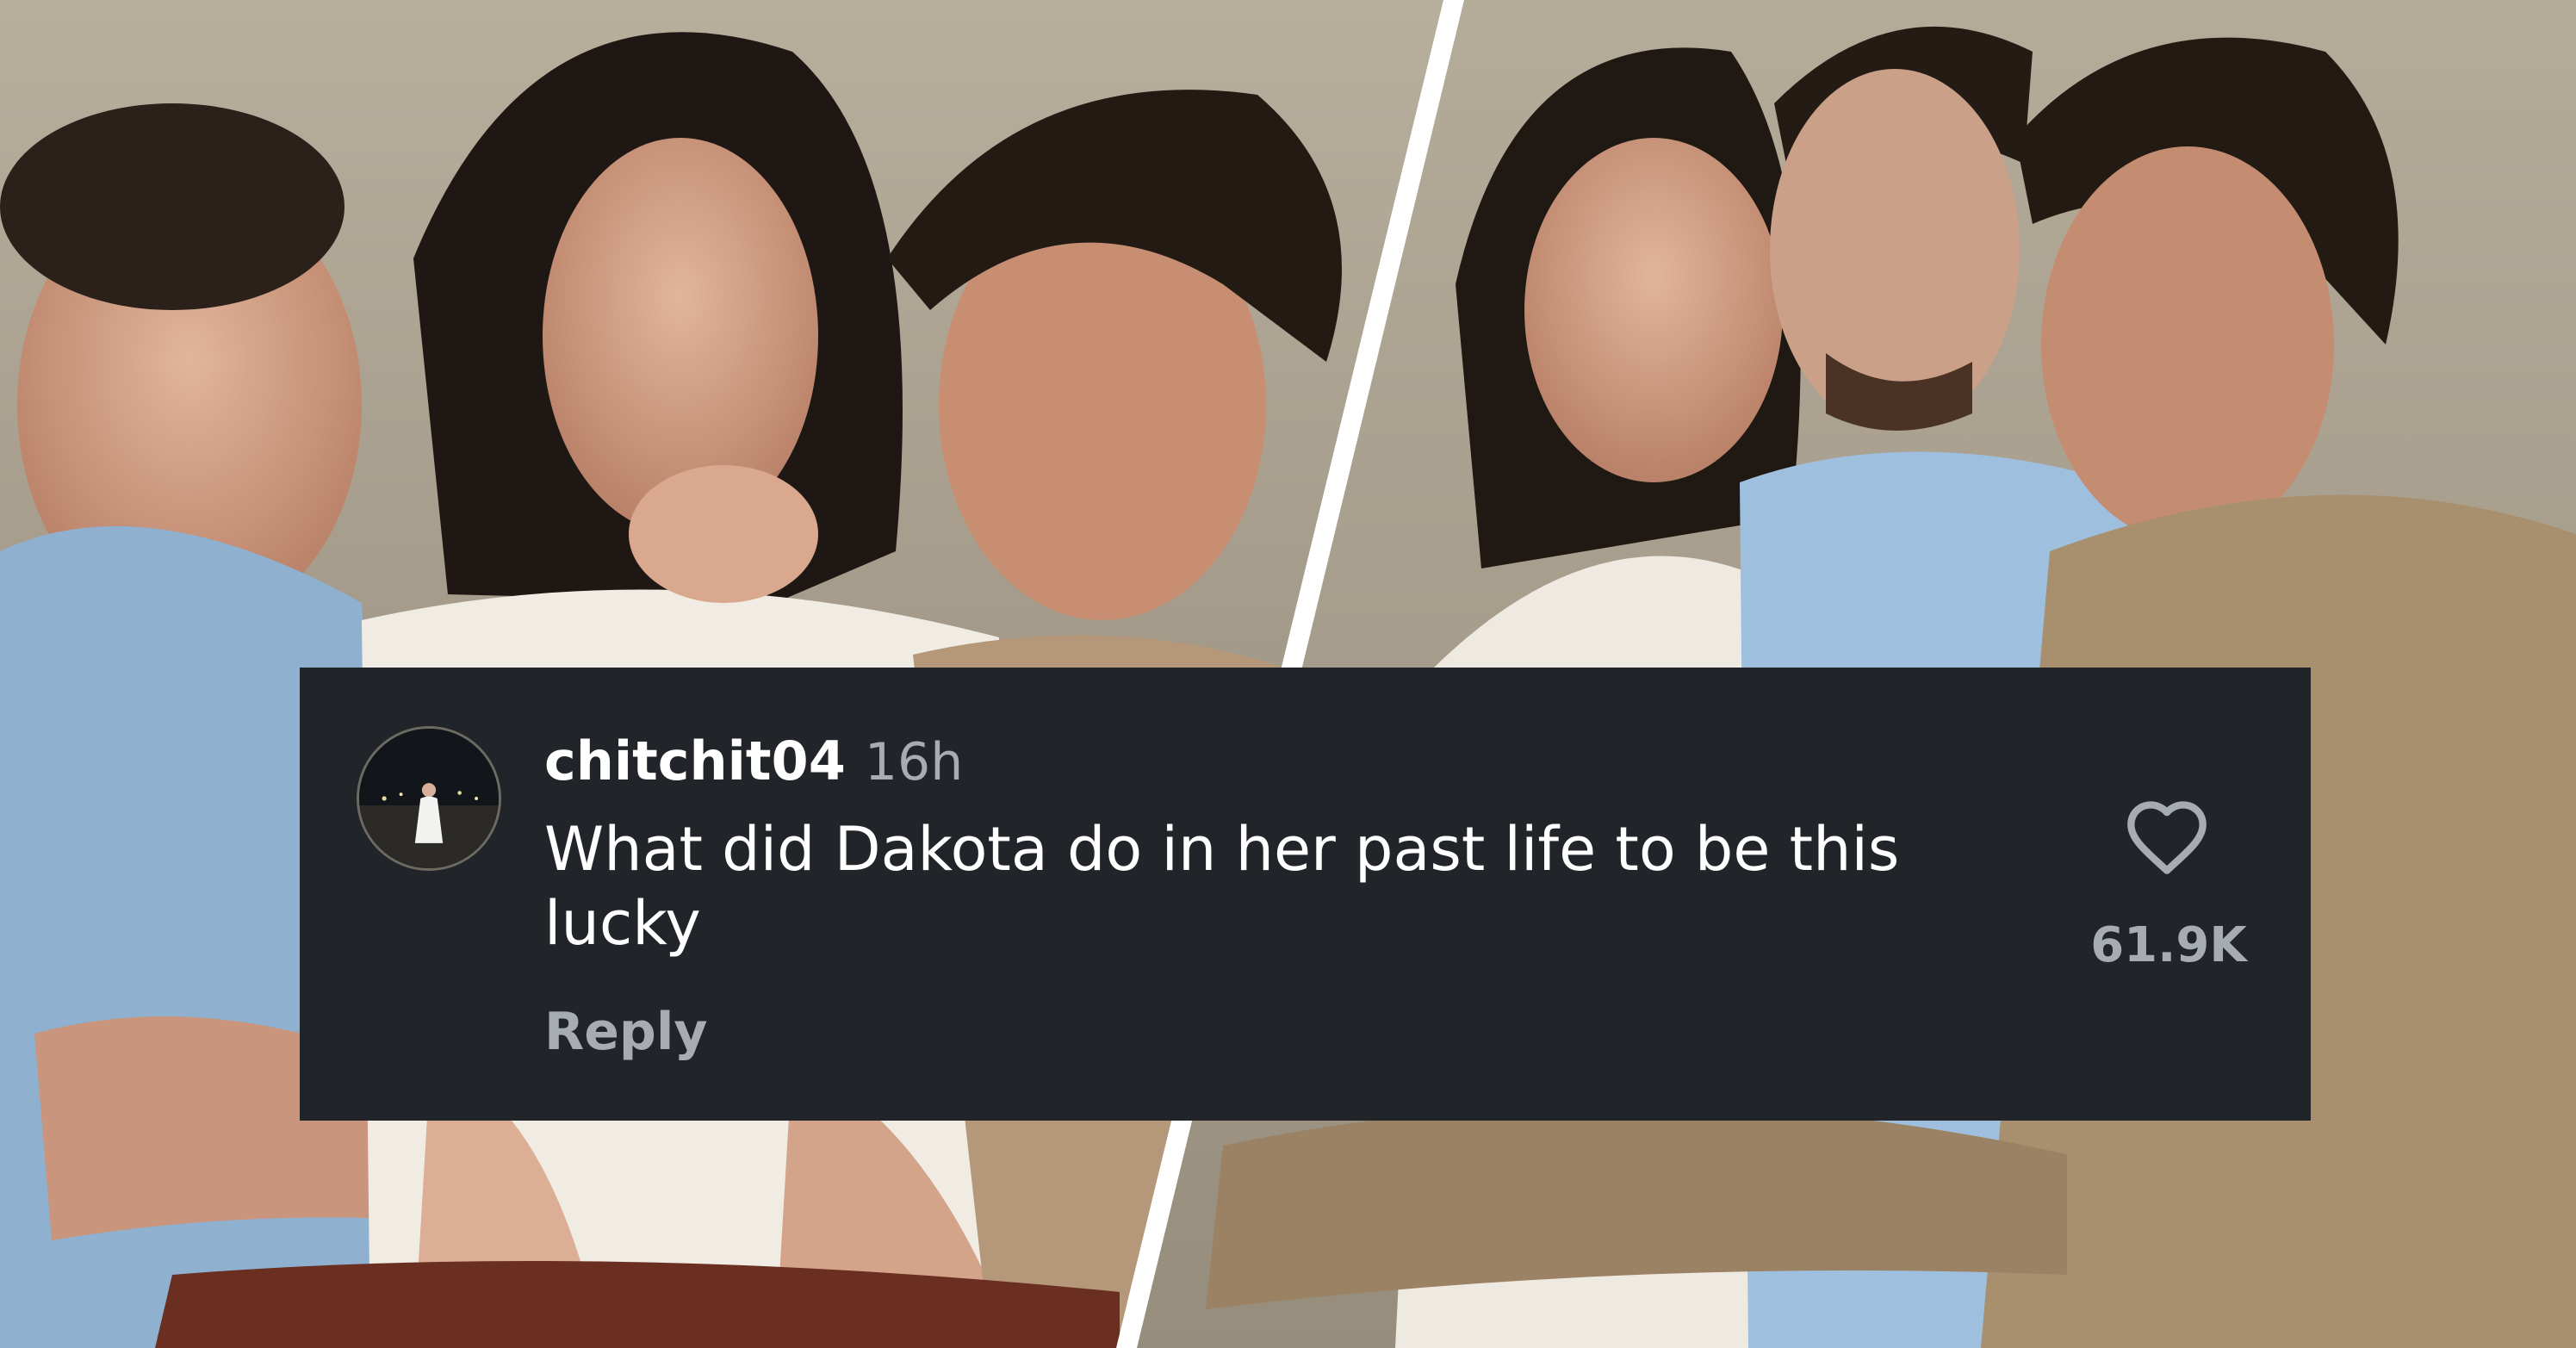  I want to click on comment-username: chitchit04, so click(695, 761).